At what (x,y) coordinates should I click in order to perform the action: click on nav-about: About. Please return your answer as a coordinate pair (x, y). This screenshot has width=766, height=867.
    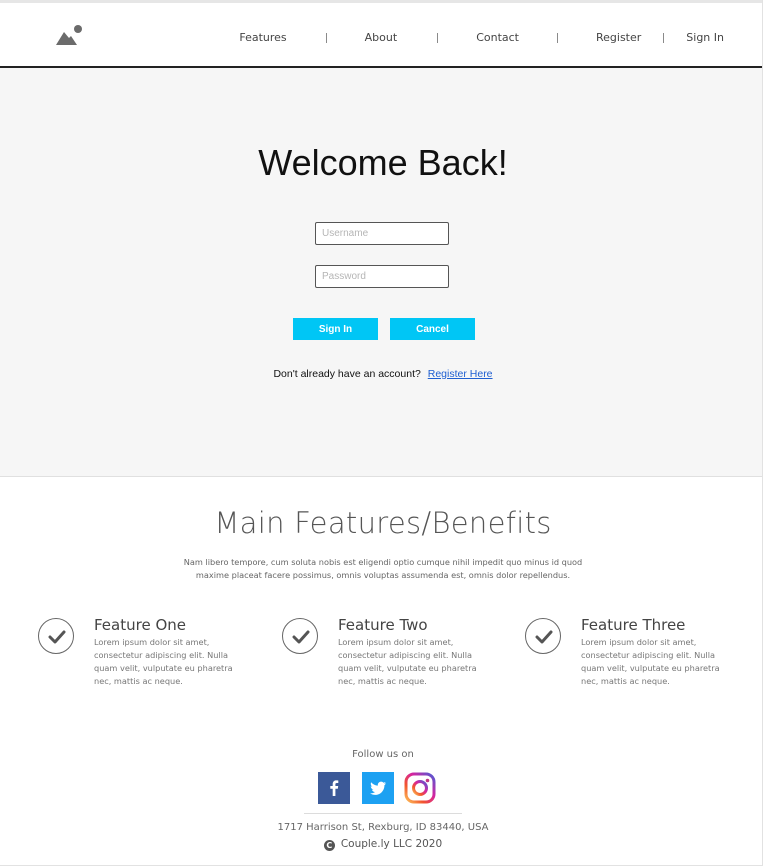
    Looking at the image, I should click on (381, 37).